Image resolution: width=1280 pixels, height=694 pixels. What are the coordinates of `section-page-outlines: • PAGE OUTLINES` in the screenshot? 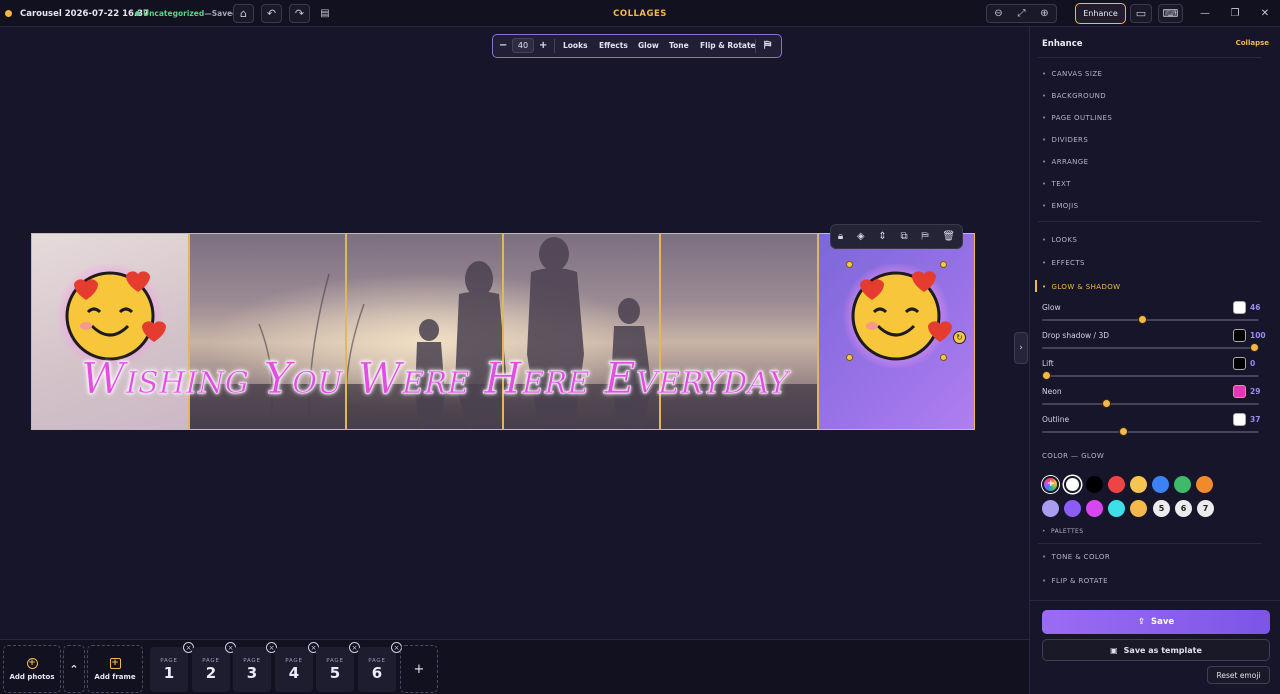 It's located at (1077, 118).